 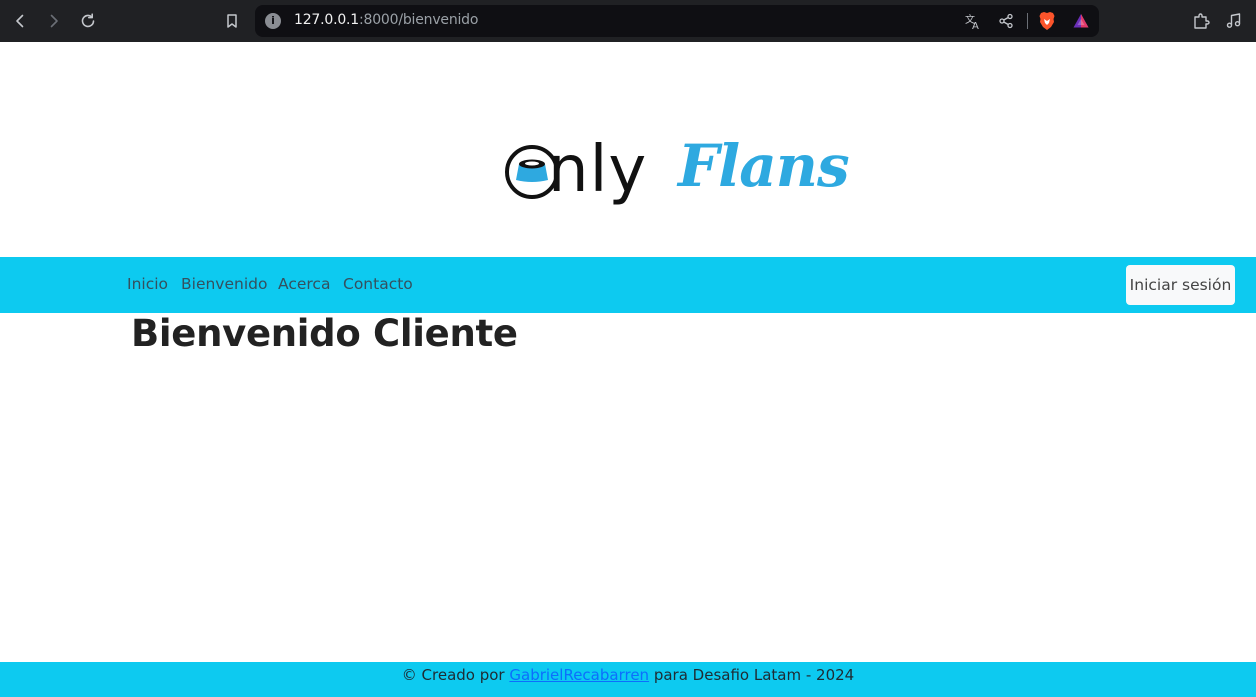 I want to click on brave-shields-icon, so click(x=1047, y=21).